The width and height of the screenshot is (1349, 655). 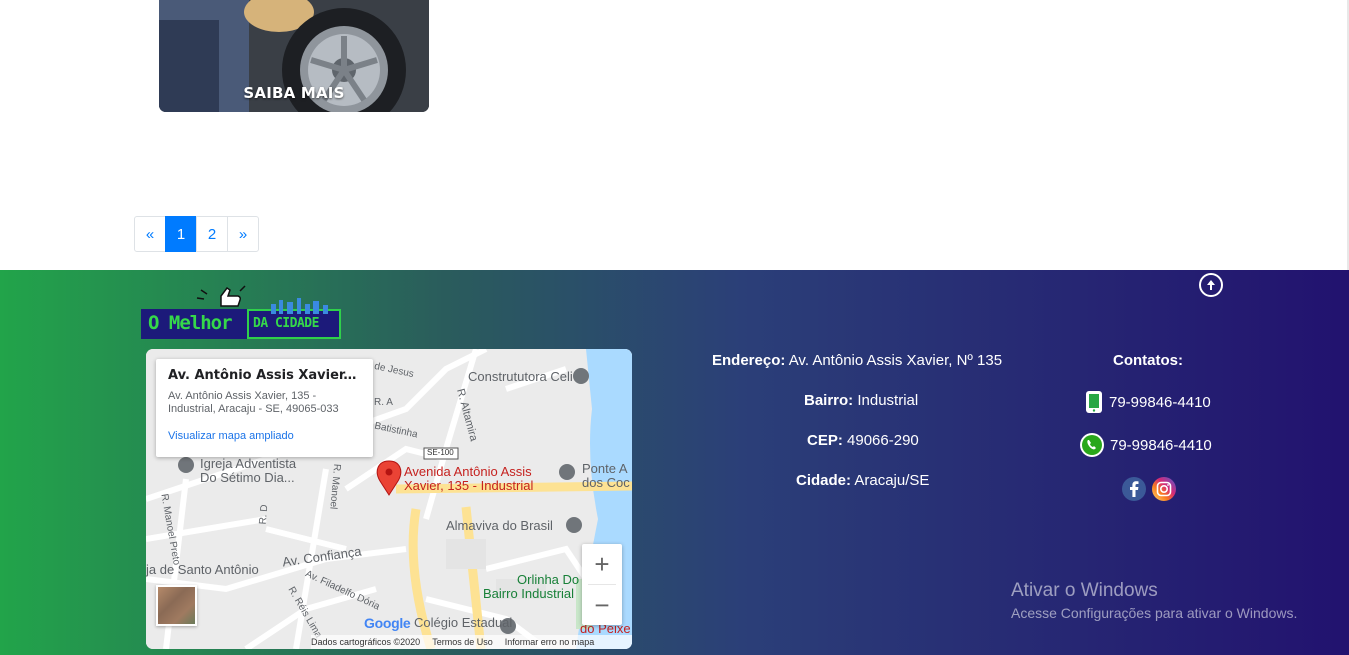 I want to click on phone-icon, so click(x=1094, y=402).